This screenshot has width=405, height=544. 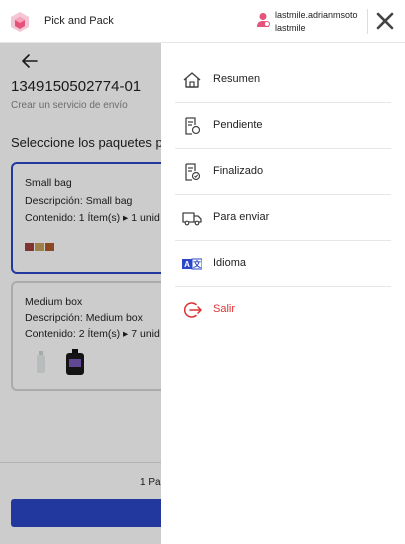 I want to click on translate-icon: A 文, so click(x=192, y=264).